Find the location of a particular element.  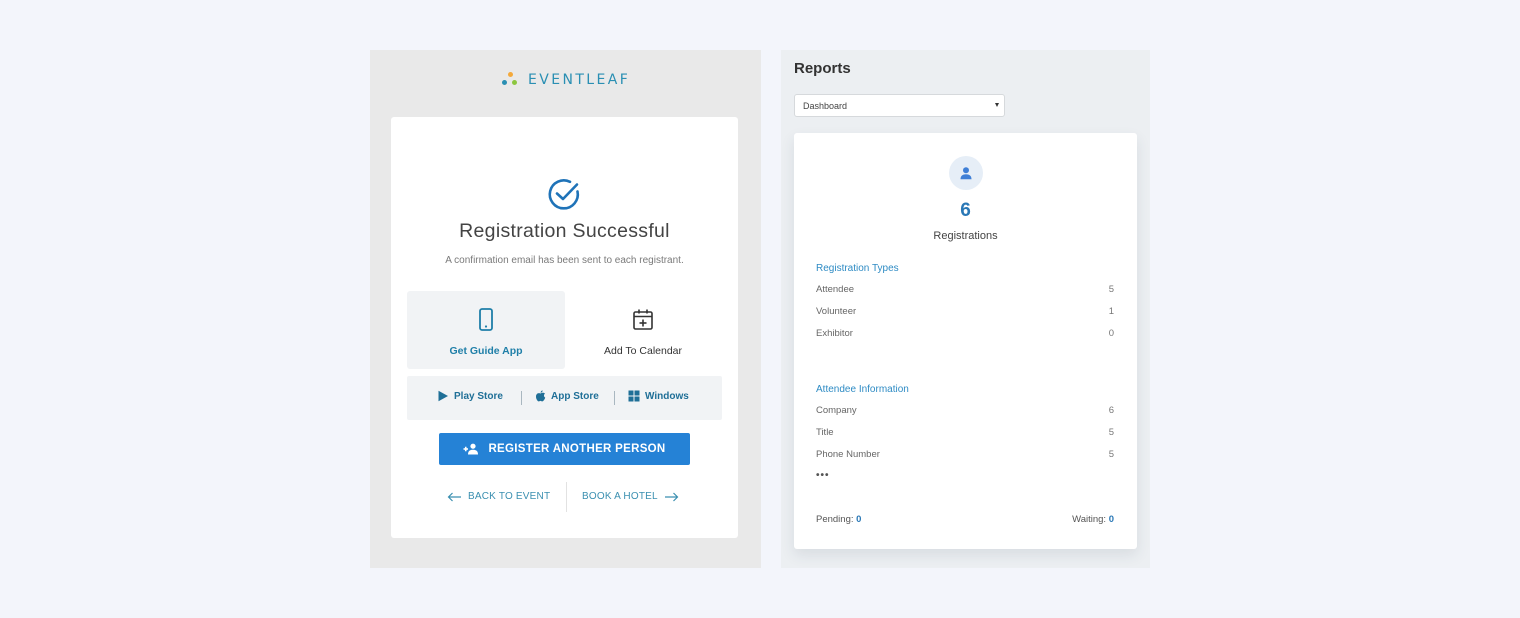

logo-mark-icon is located at coordinates (510, 80).